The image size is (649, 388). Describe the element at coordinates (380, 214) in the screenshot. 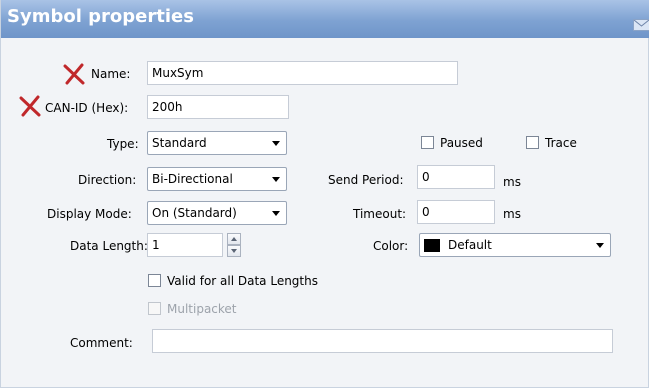

I see `timeout-label: Timeout:` at that location.